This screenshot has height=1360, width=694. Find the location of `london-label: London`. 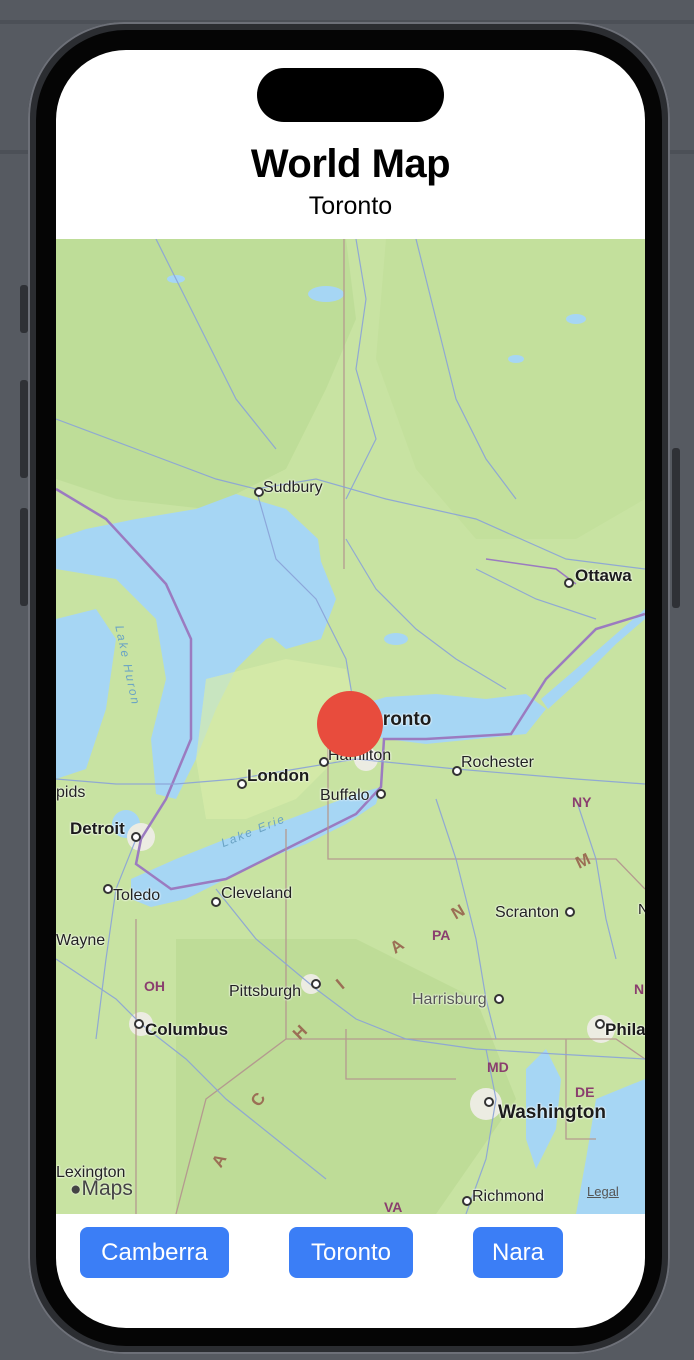

london-label: London is located at coordinates (278, 775).